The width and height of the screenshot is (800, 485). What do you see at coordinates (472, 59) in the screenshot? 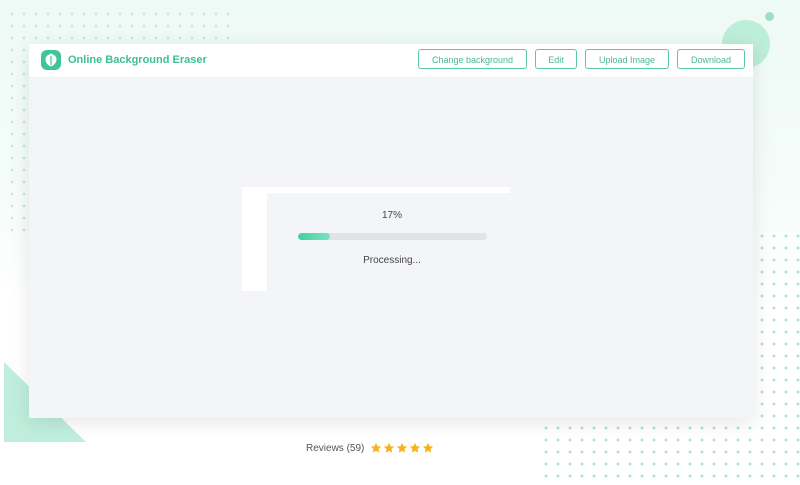
I see `change-background-button: Change background` at bounding box center [472, 59].